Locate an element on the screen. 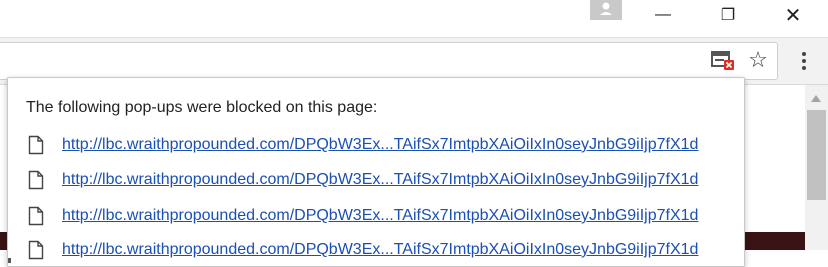 The width and height of the screenshot is (828, 267). maximize-icon: ❐ is located at coordinates (728, 15).